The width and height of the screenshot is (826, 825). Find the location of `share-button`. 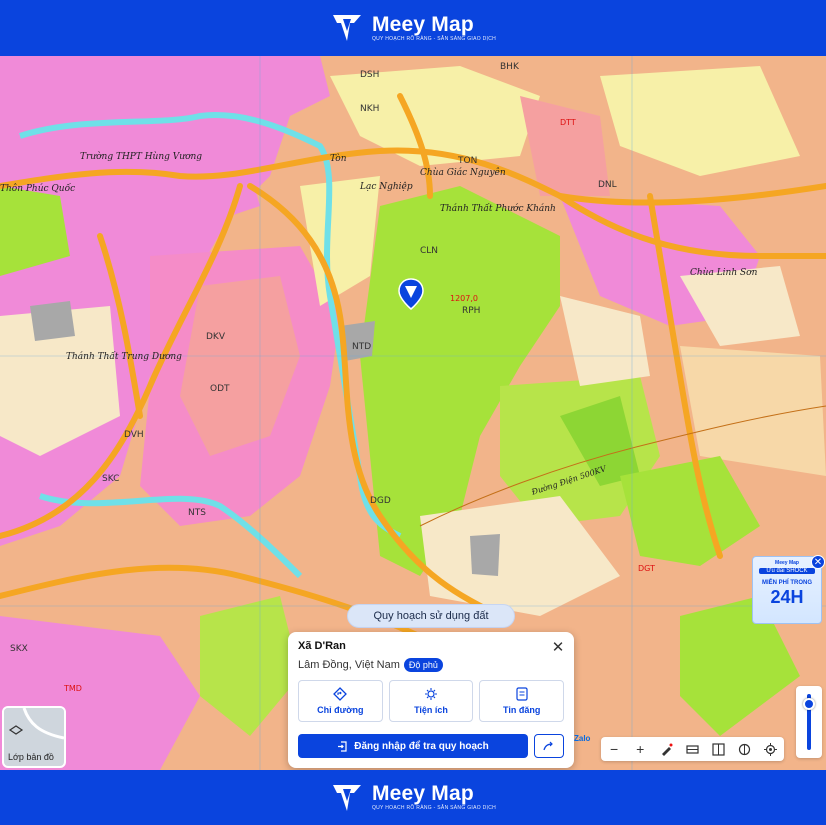

share-button is located at coordinates (549, 746).